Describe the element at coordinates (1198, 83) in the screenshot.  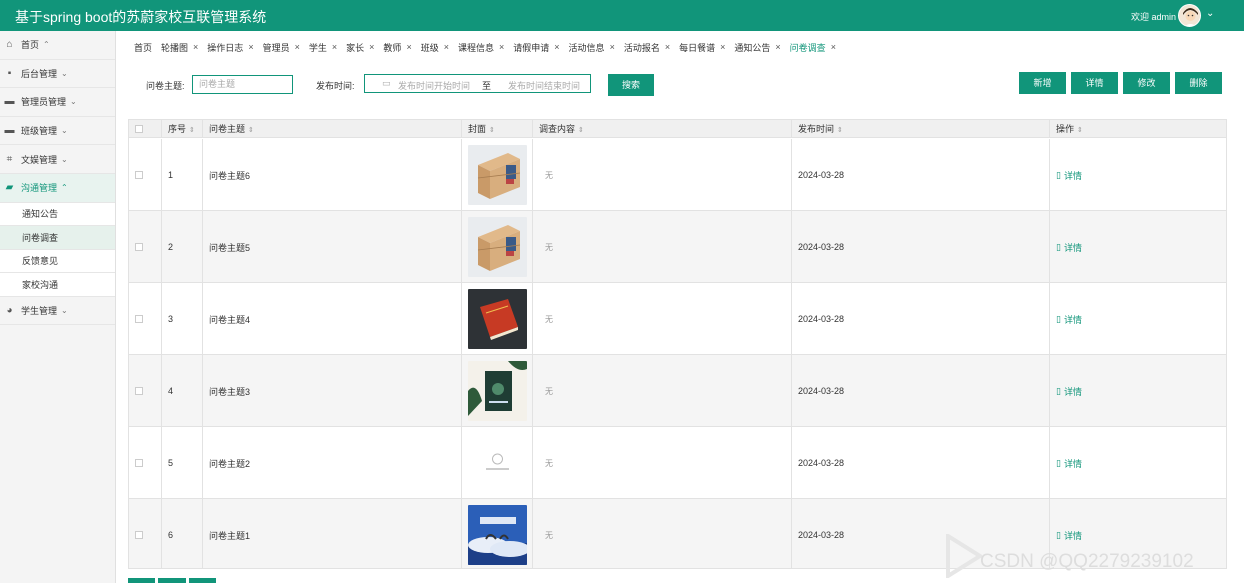
I see `delete-button: 删除` at that location.